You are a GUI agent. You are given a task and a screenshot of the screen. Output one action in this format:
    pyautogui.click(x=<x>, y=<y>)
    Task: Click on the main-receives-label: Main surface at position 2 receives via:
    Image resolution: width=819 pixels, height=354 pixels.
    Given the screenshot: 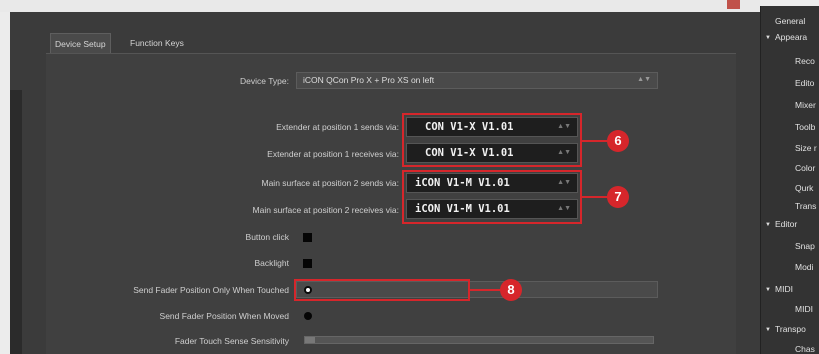 What is the action you would take?
    pyautogui.click(x=325, y=210)
    